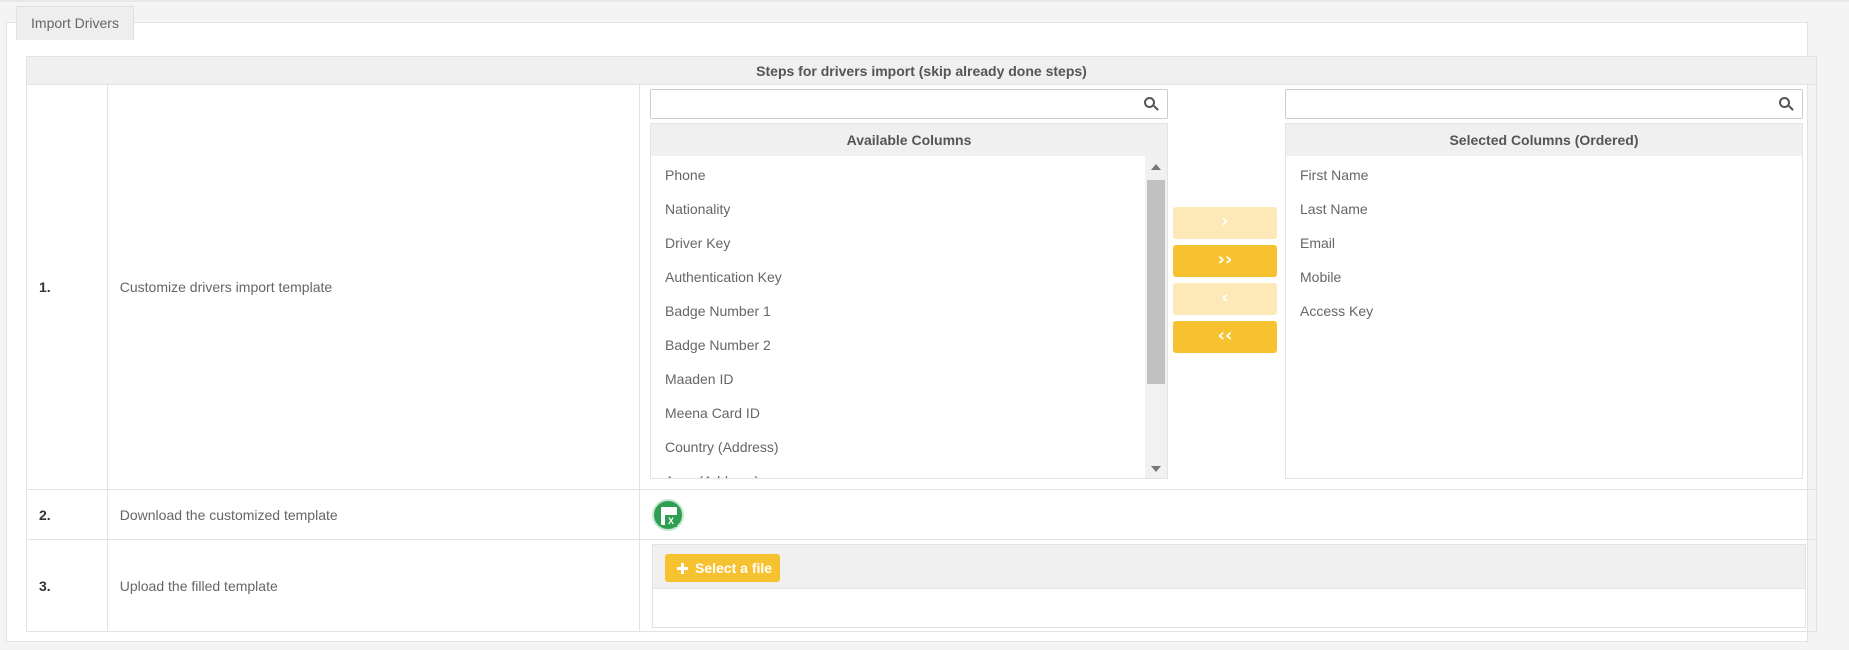 This screenshot has height=650, width=1849. Describe the element at coordinates (1225, 299) in the screenshot. I see `move-left-button: ‹` at that location.